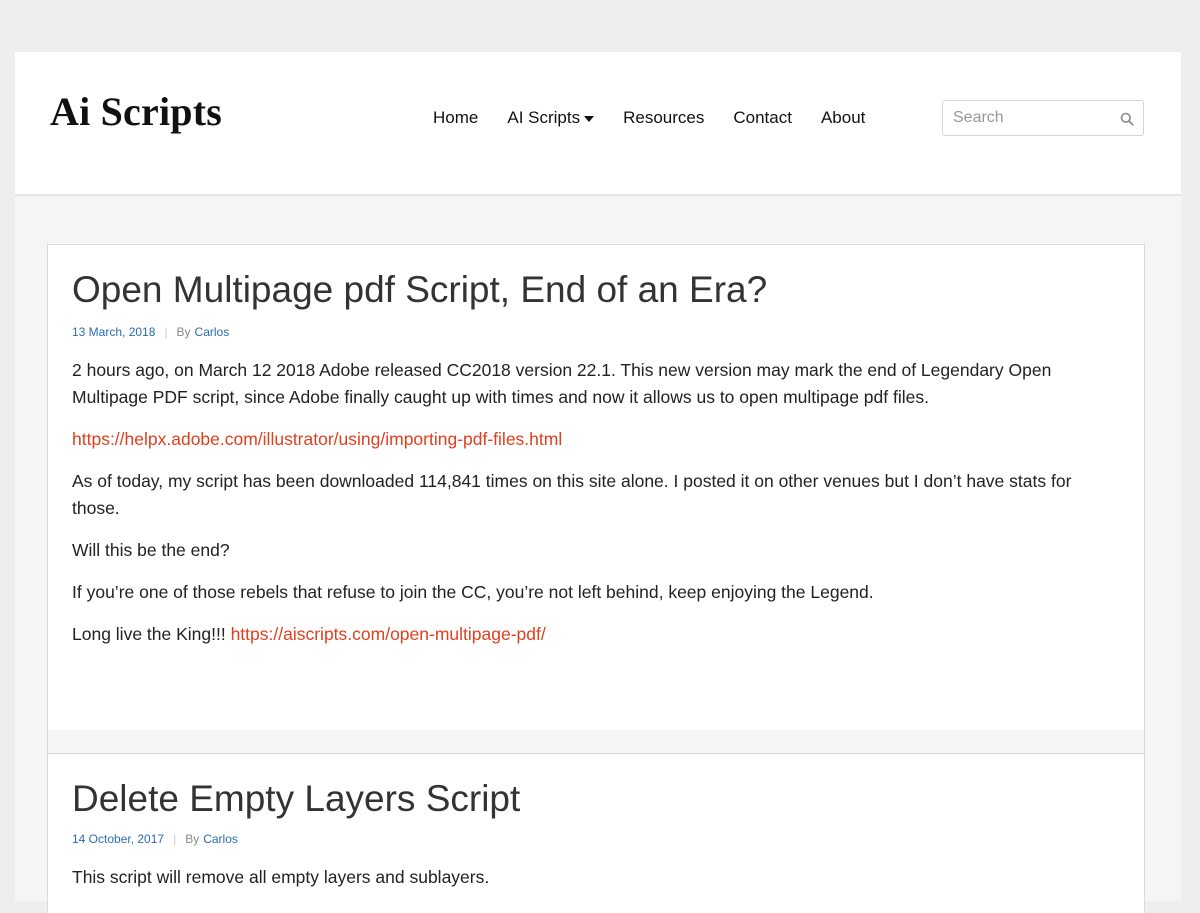 The image size is (1200, 913). I want to click on nav-item-home: Home, so click(455, 118).